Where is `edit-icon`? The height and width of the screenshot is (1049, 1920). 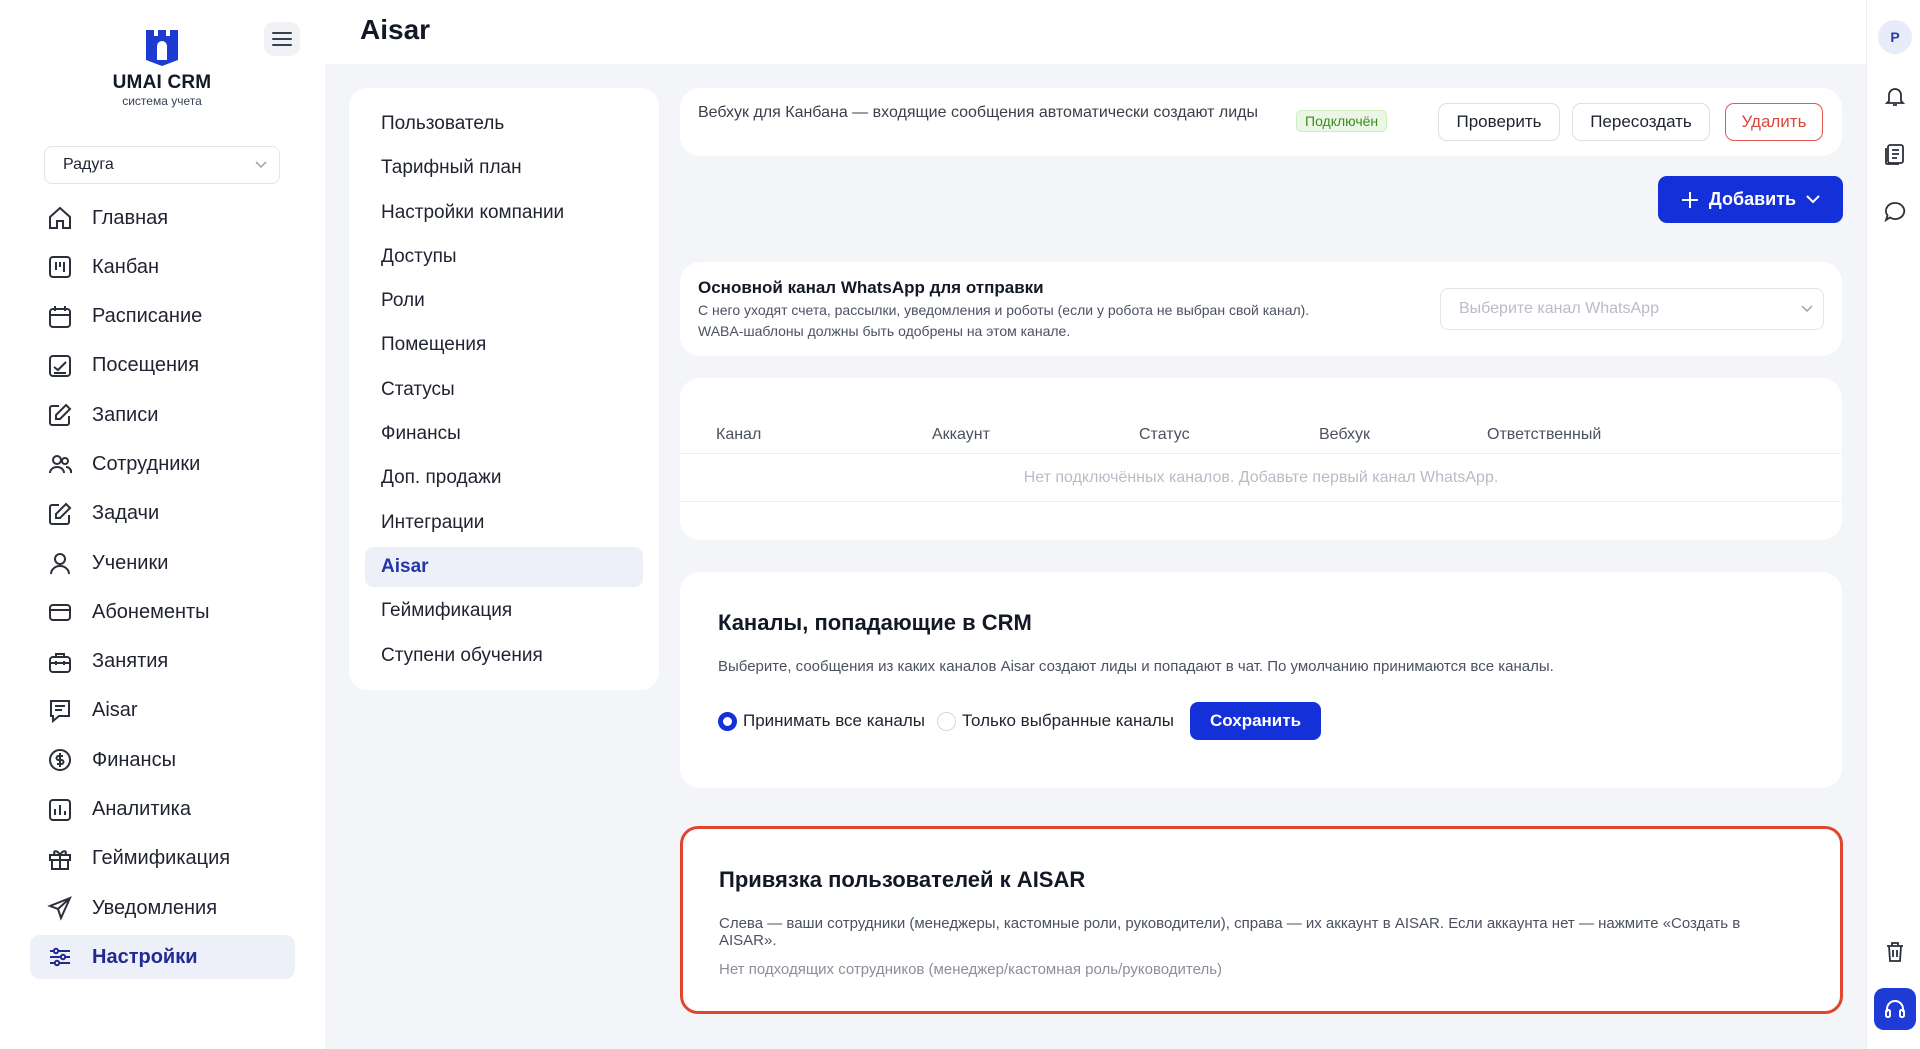 edit-icon is located at coordinates (60, 415).